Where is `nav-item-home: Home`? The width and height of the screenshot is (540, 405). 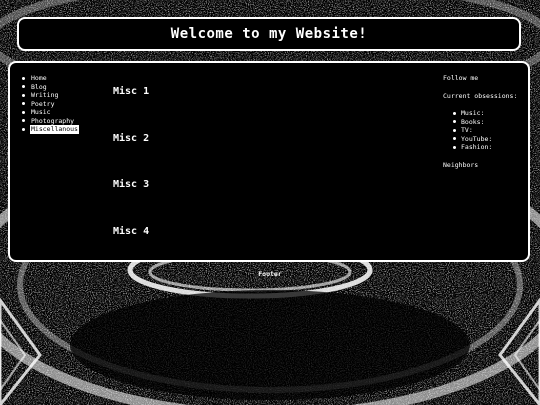 nav-item-home: Home is located at coordinates (50, 78).